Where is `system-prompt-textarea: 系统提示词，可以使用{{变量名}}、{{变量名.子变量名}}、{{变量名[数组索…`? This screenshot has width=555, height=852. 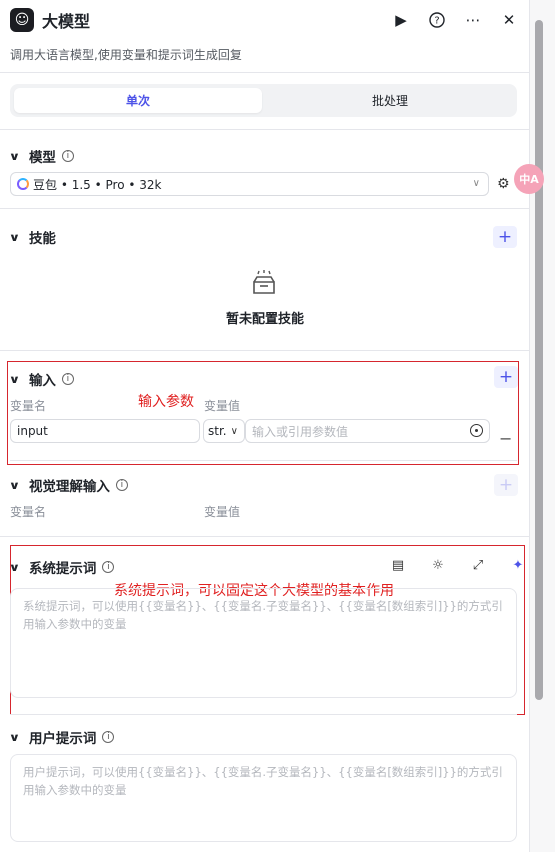
system-prompt-textarea: 系统提示词，可以使用{{变量名}}、{{变量名.子变量名}}、{{变量名[数组索… is located at coordinates (263, 643).